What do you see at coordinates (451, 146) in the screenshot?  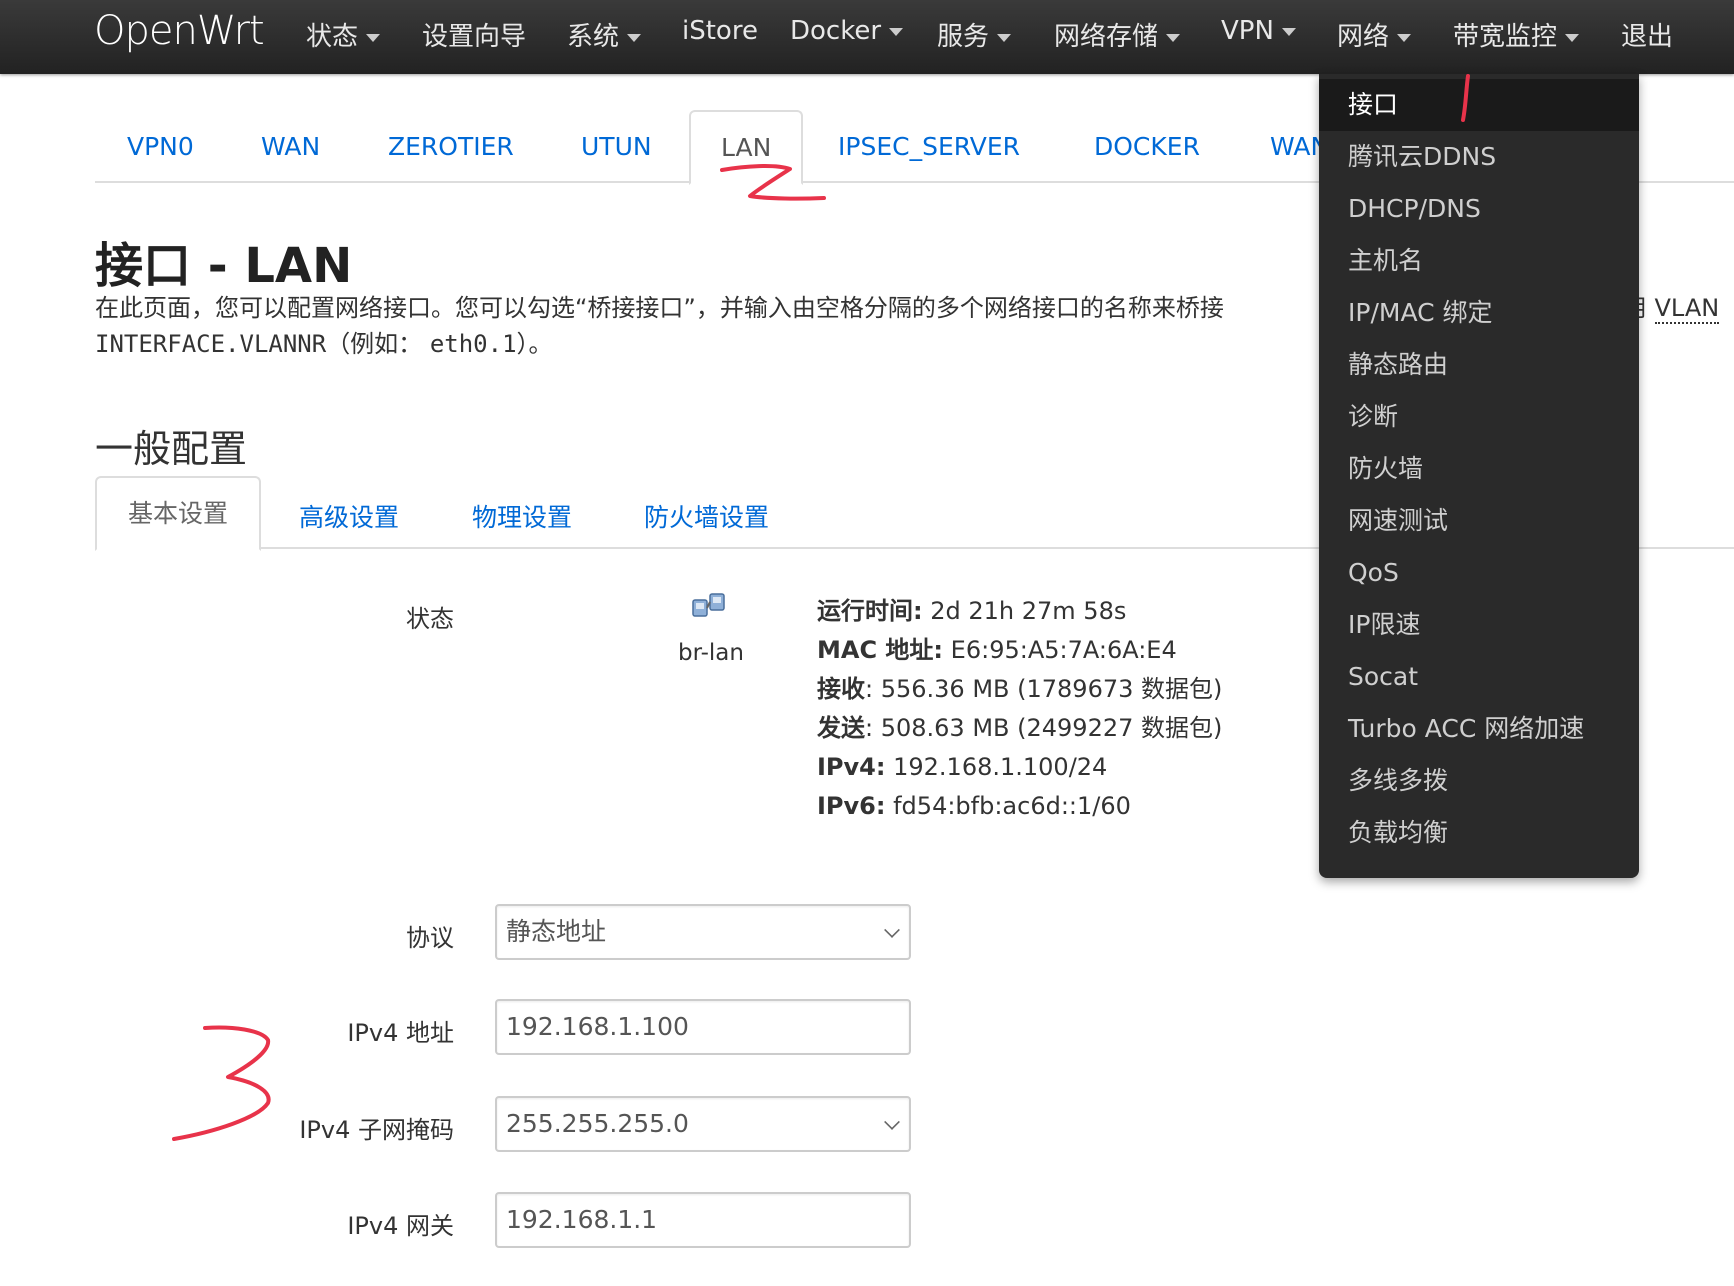 I see `tab-zerotier: ZEROTIER` at bounding box center [451, 146].